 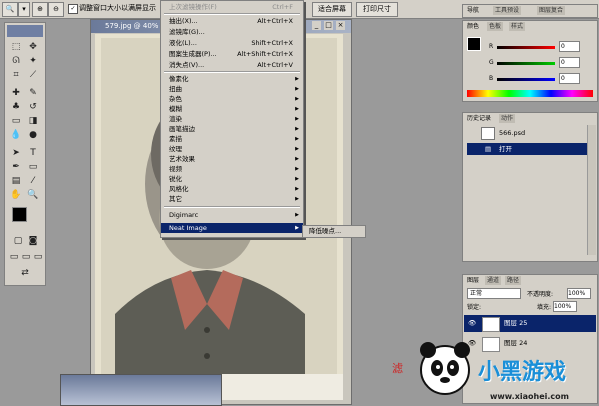 I want to click on resize-window-checkbox: ✓, so click(x=73, y=9).